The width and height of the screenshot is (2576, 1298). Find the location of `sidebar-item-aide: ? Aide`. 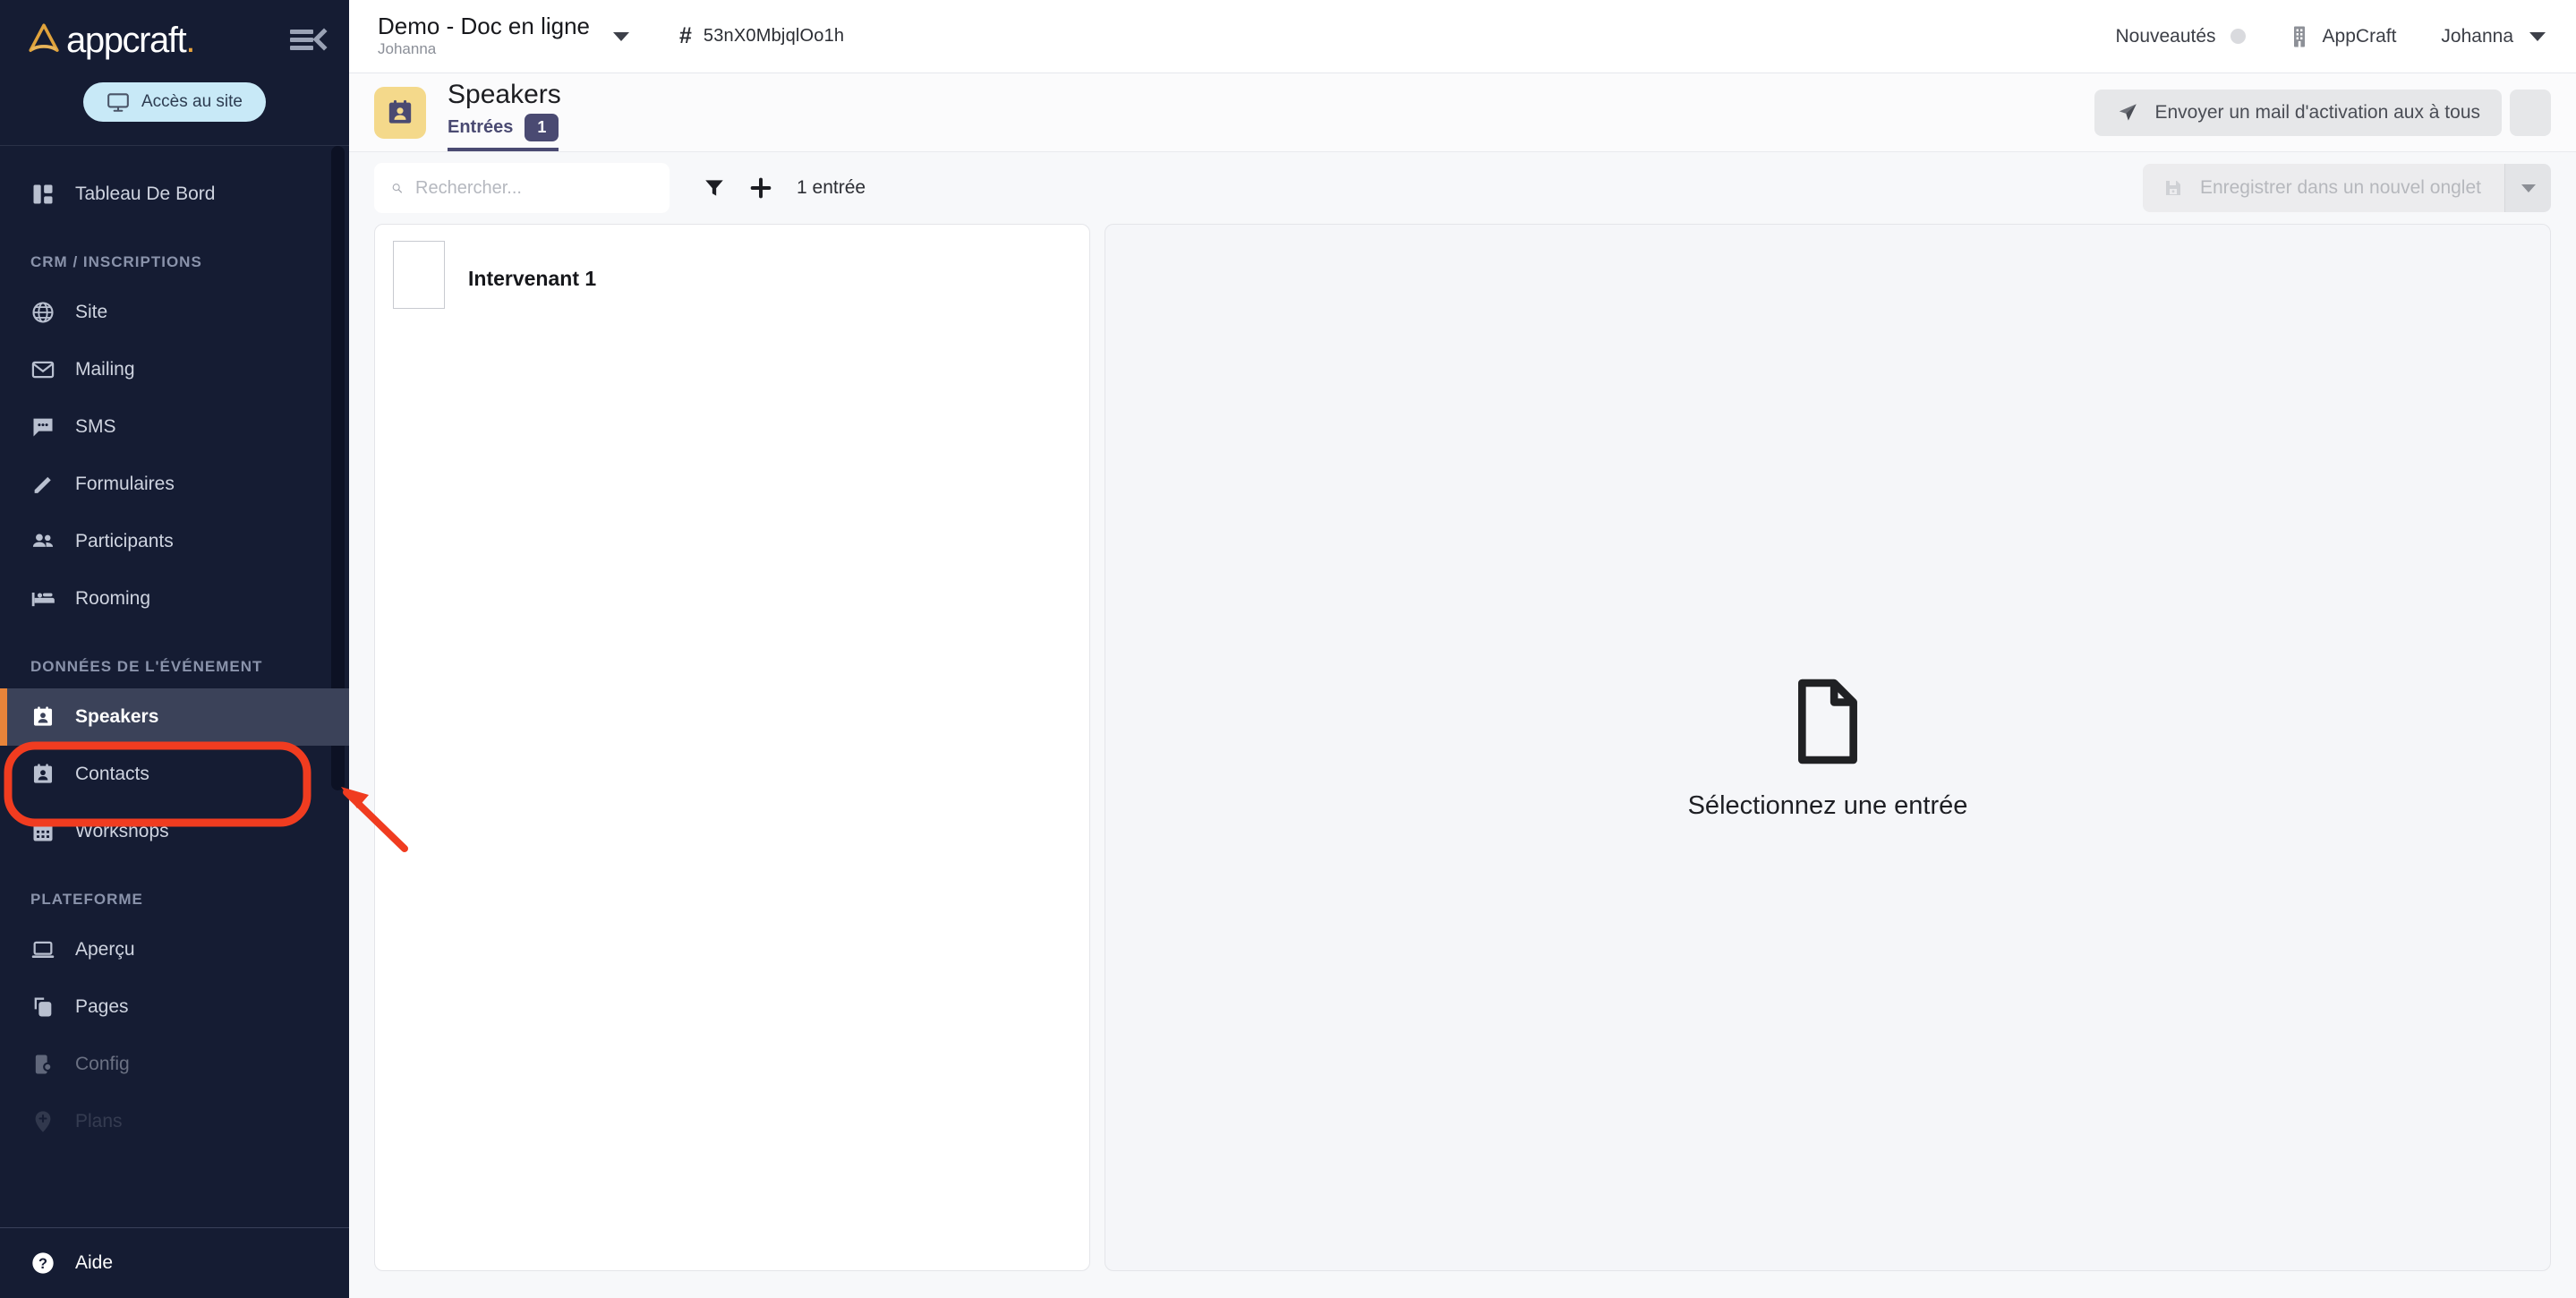

sidebar-item-aide: ? Aide is located at coordinates (174, 1263).